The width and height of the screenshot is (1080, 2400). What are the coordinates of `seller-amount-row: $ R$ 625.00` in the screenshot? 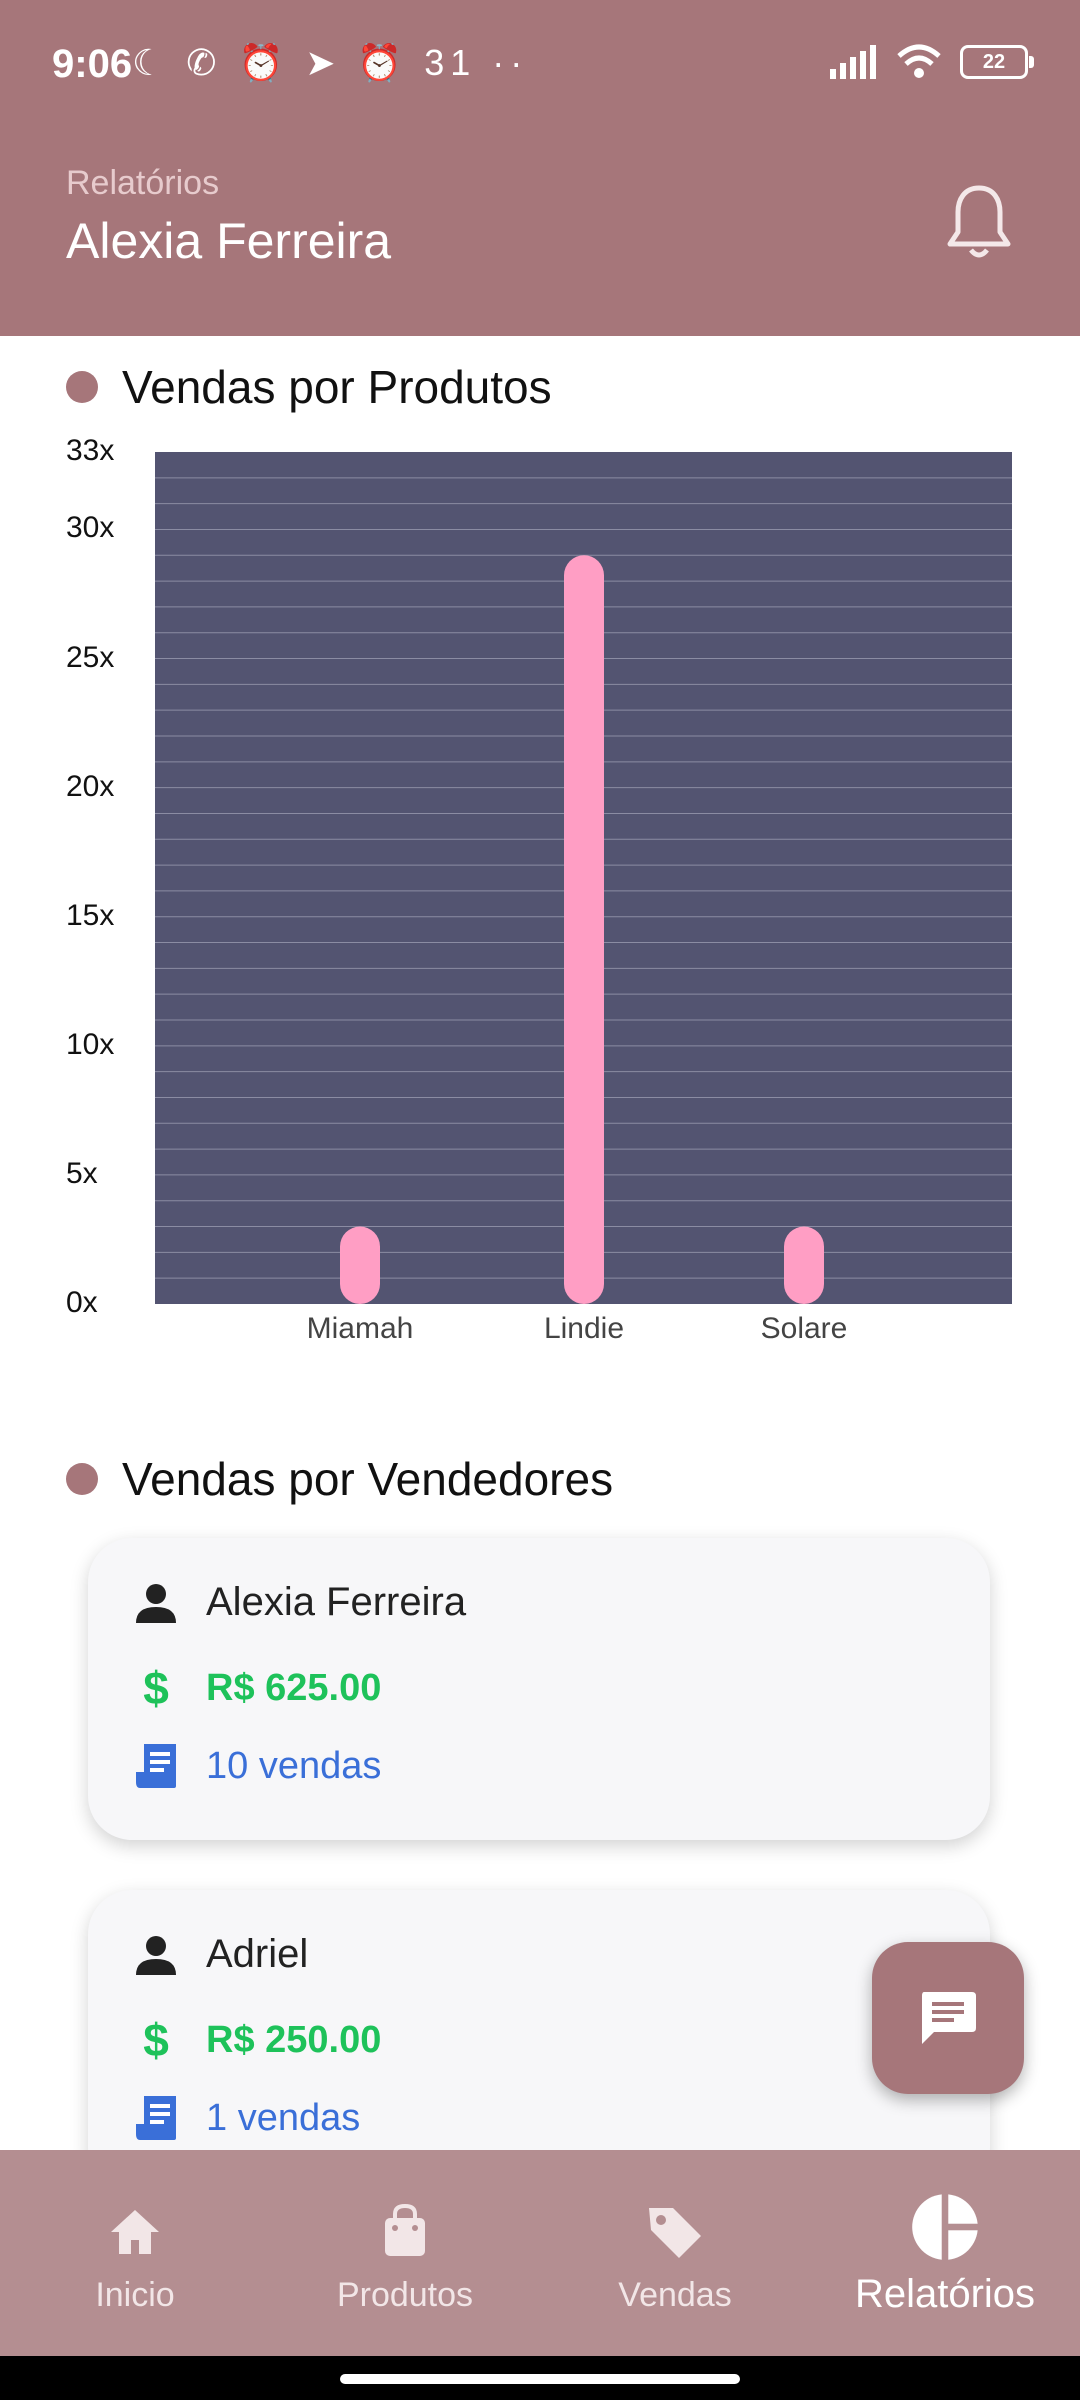 It's located at (257, 1688).